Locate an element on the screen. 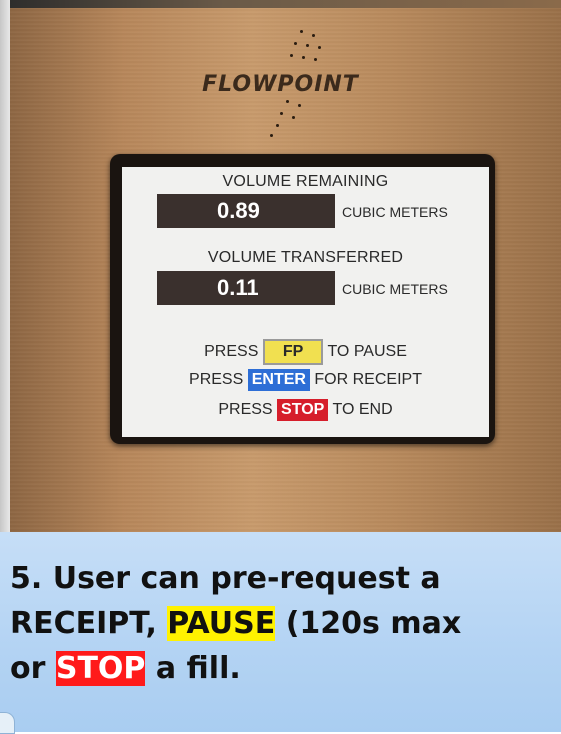 This screenshot has height=734, width=561. pause-label: TO PAUSE is located at coordinates (367, 351).